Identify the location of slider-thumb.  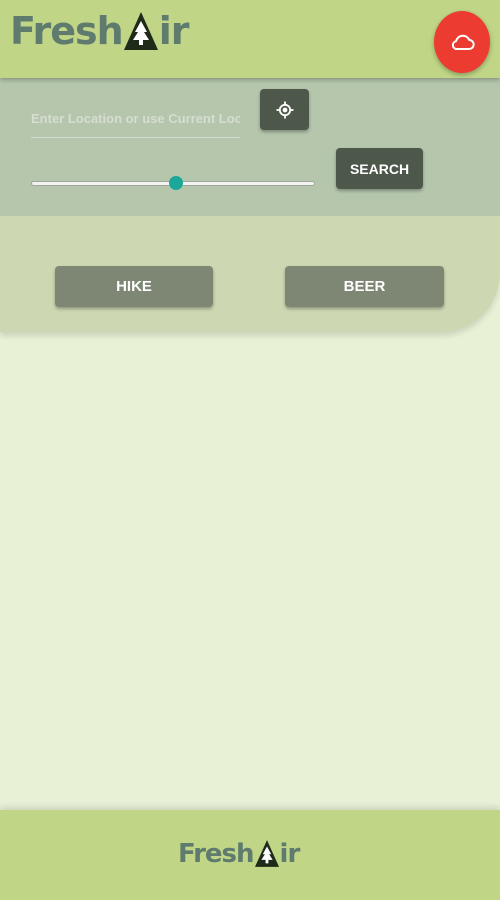
(175, 183).